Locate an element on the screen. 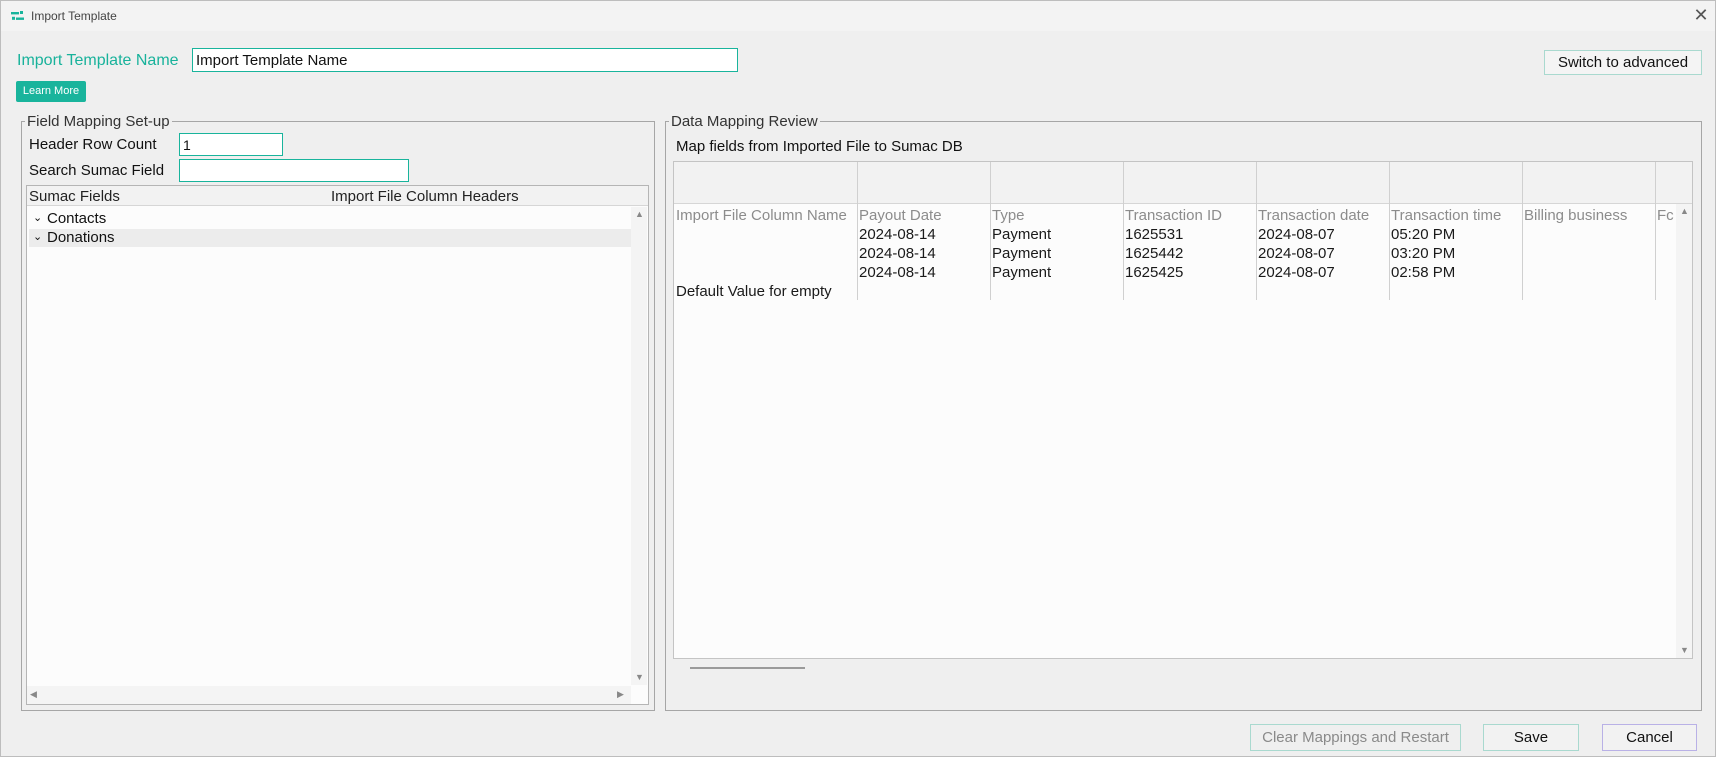 This screenshot has height=757, width=1716. data-mapping-review-legend: Data Mapping Review is located at coordinates (744, 121).